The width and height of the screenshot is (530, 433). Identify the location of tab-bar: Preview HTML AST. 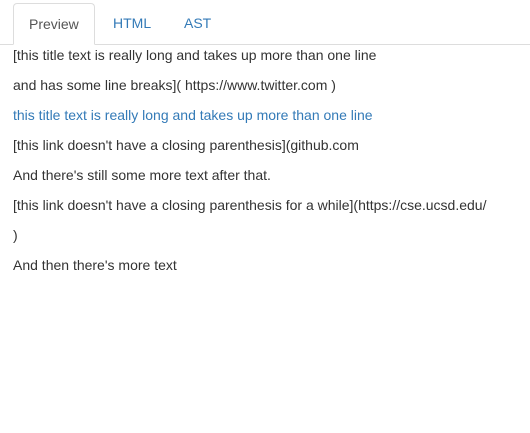
(265, 22).